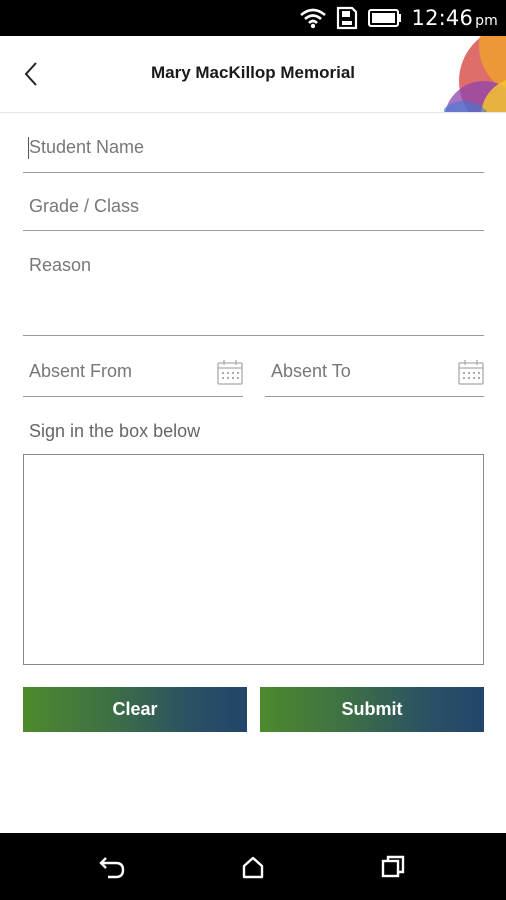  Describe the element at coordinates (253, 288) in the screenshot. I see `reason-field: Reason` at that location.